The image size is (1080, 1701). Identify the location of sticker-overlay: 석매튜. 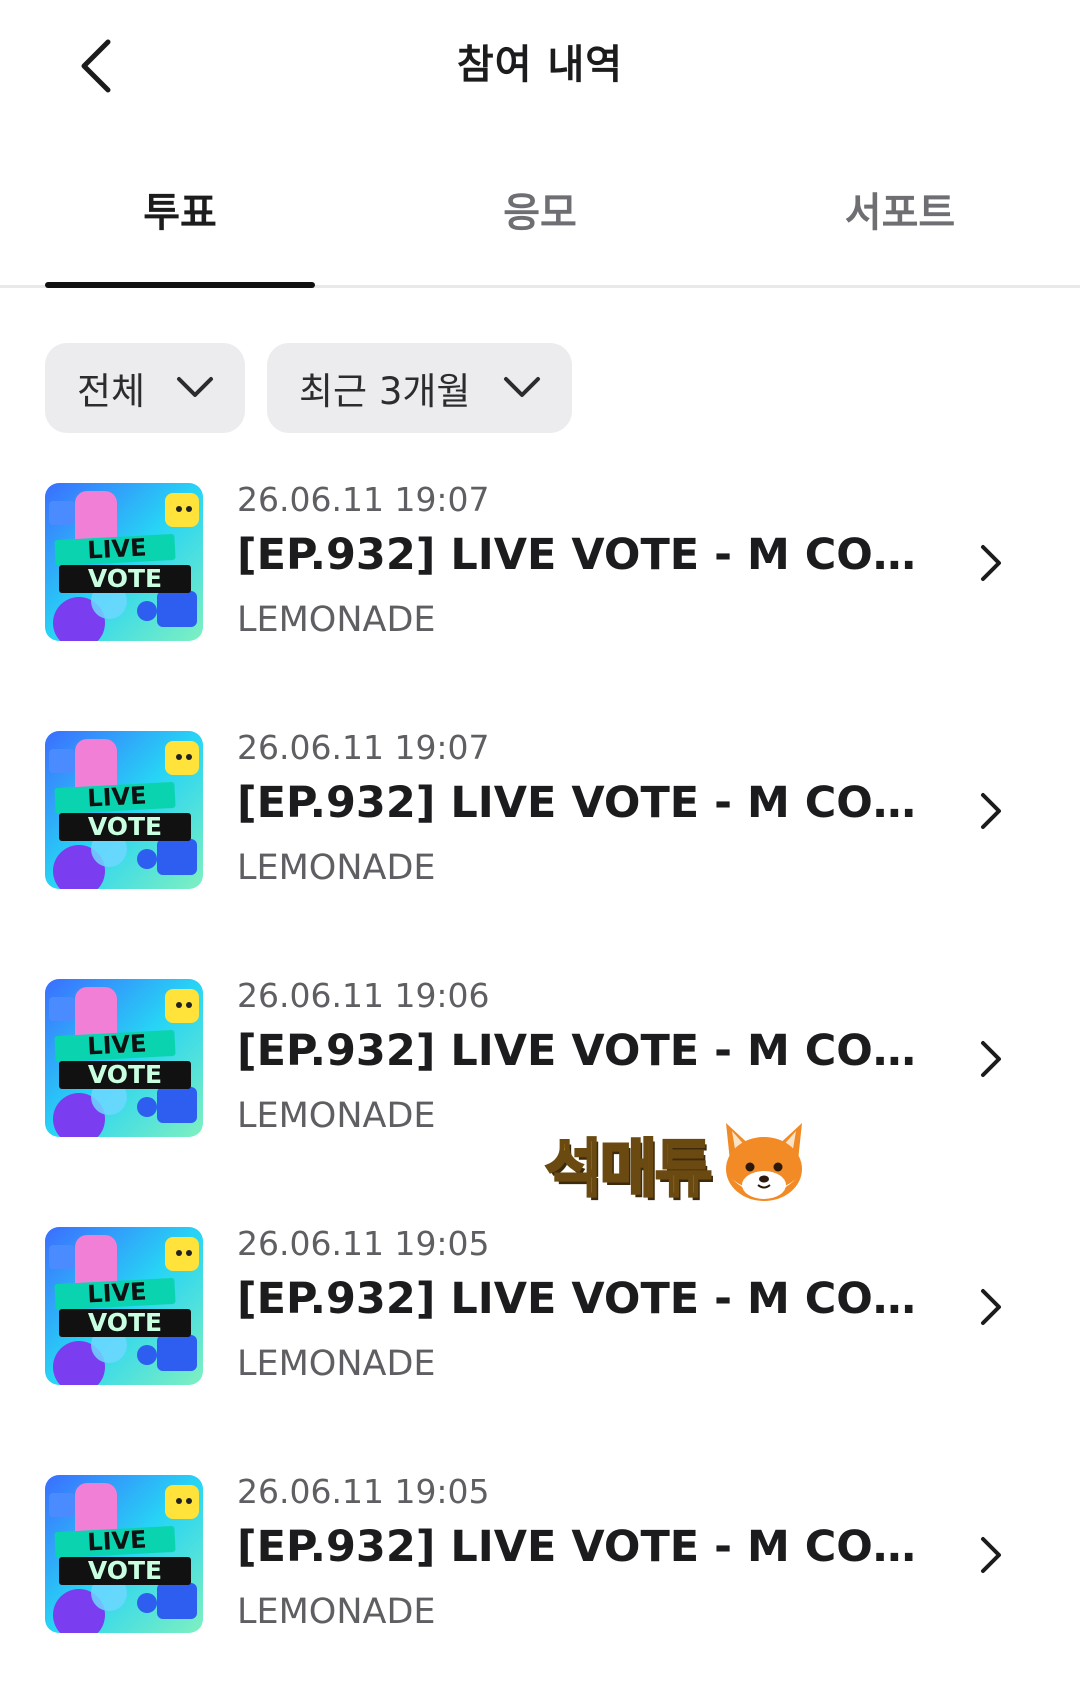
(677, 1163).